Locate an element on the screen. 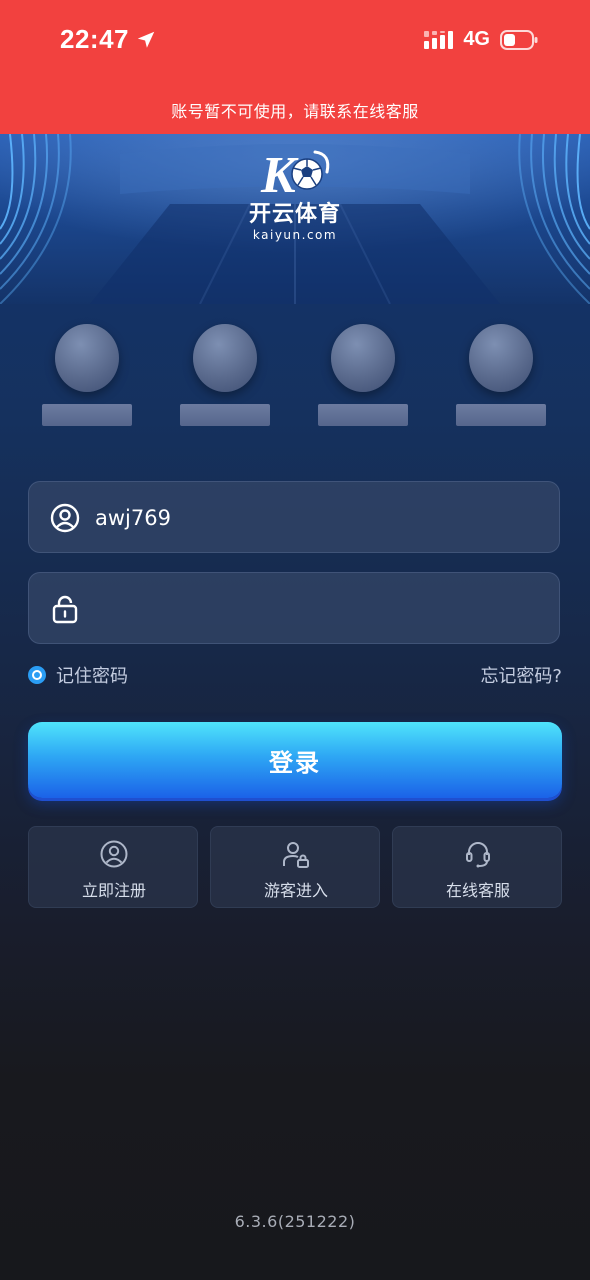 The image size is (590, 1280). guest-user-icon is located at coordinates (296, 855).